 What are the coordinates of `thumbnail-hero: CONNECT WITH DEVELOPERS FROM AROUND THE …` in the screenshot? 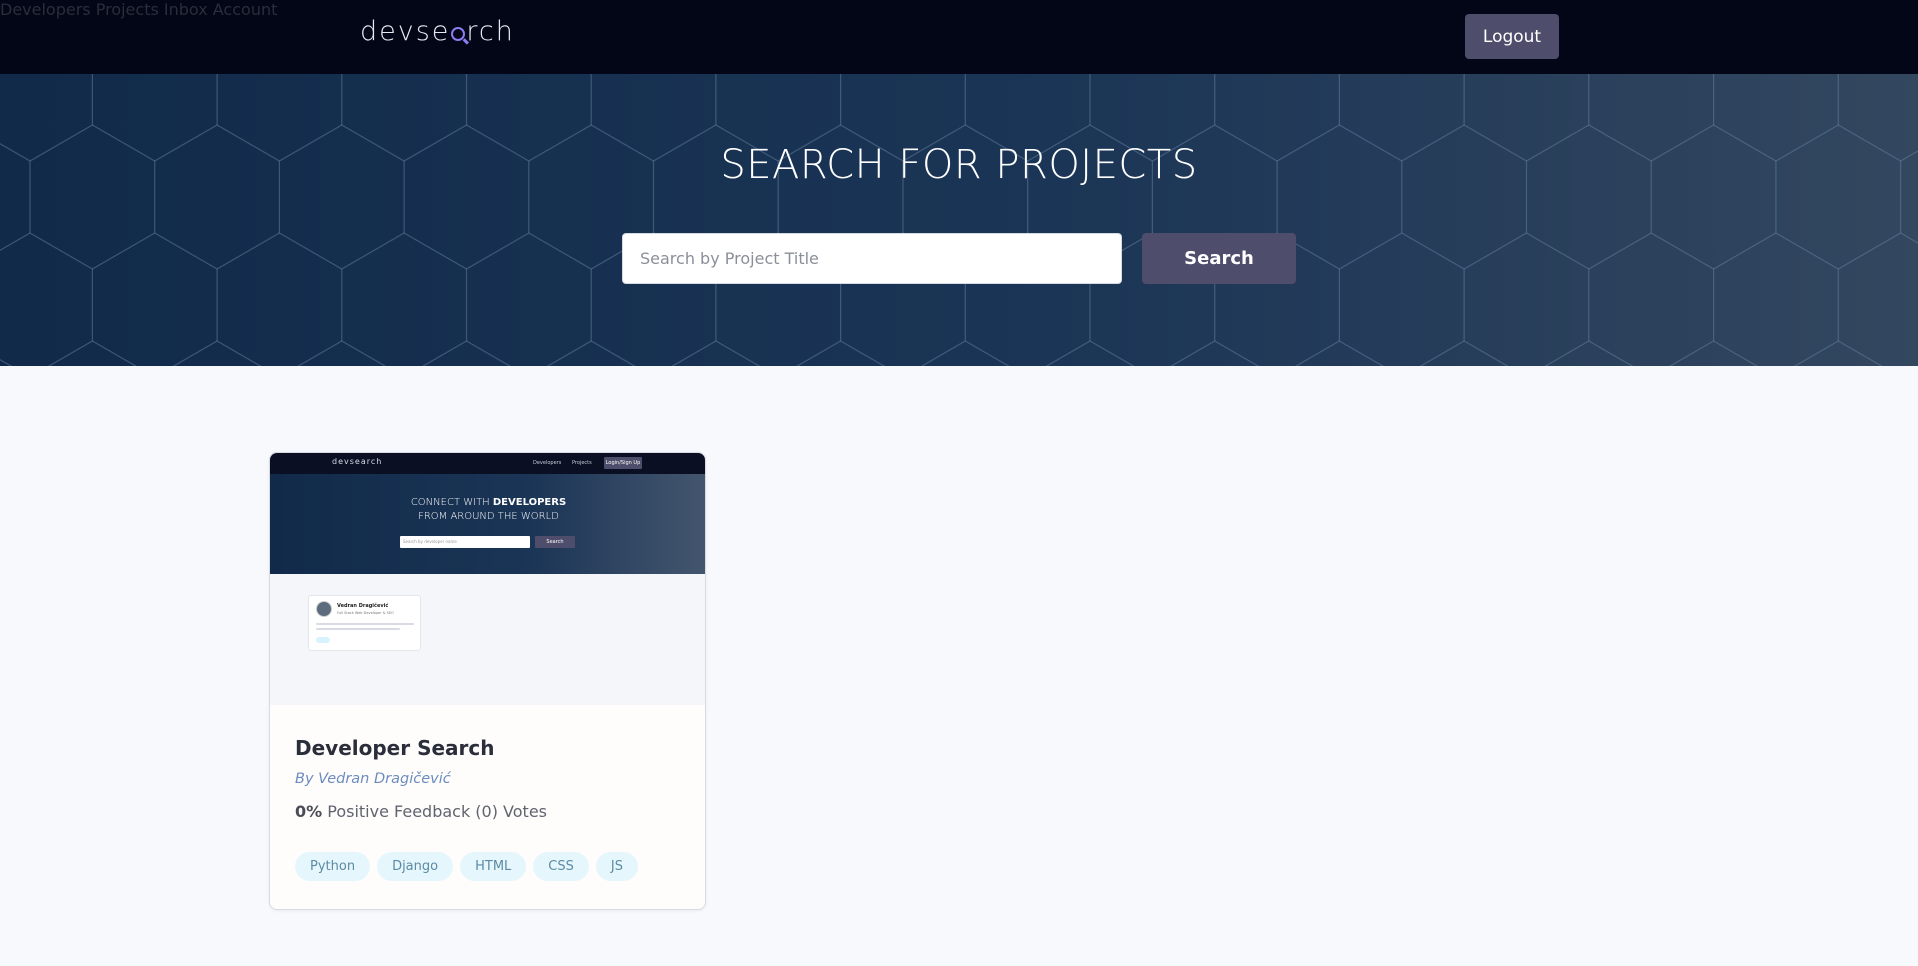 It's located at (487, 524).